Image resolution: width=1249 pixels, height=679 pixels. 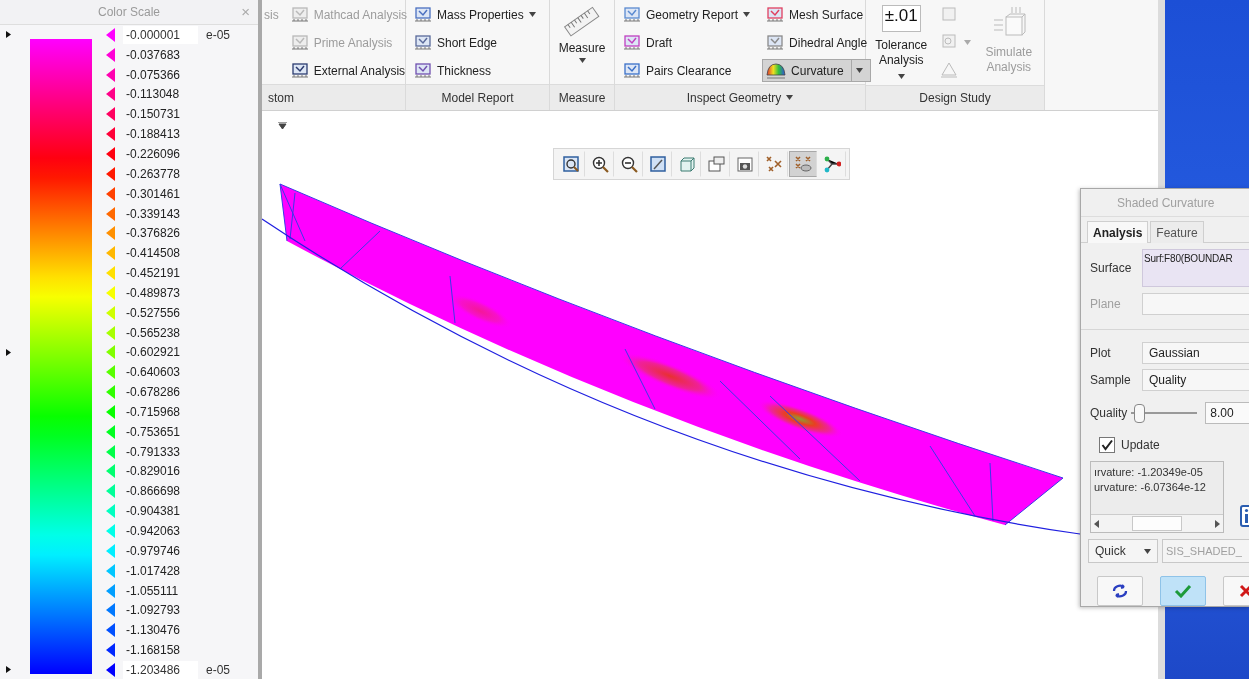 What do you see at coordinates (629, 164) in the screenshot?
I see `zoom-out-icon` at bounding box center [629, 164].